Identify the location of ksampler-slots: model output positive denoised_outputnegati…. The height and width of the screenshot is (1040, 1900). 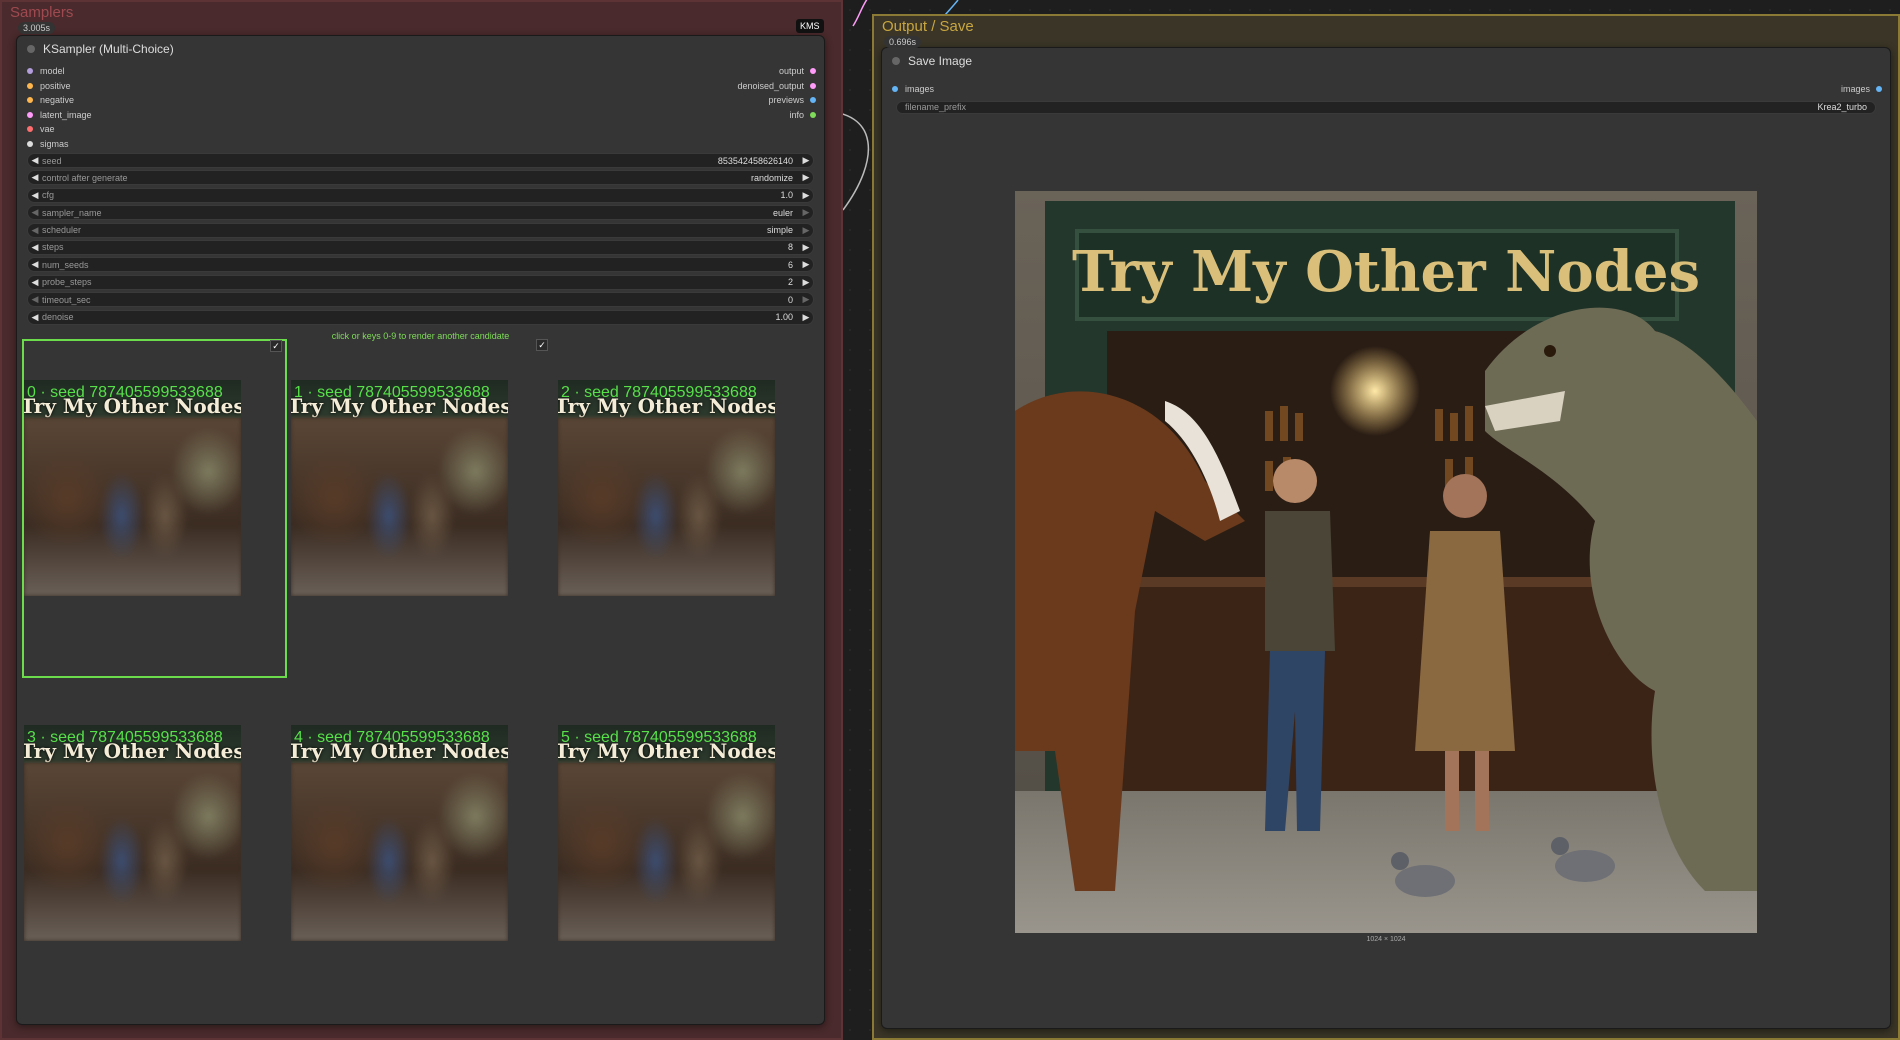
(420, 107).